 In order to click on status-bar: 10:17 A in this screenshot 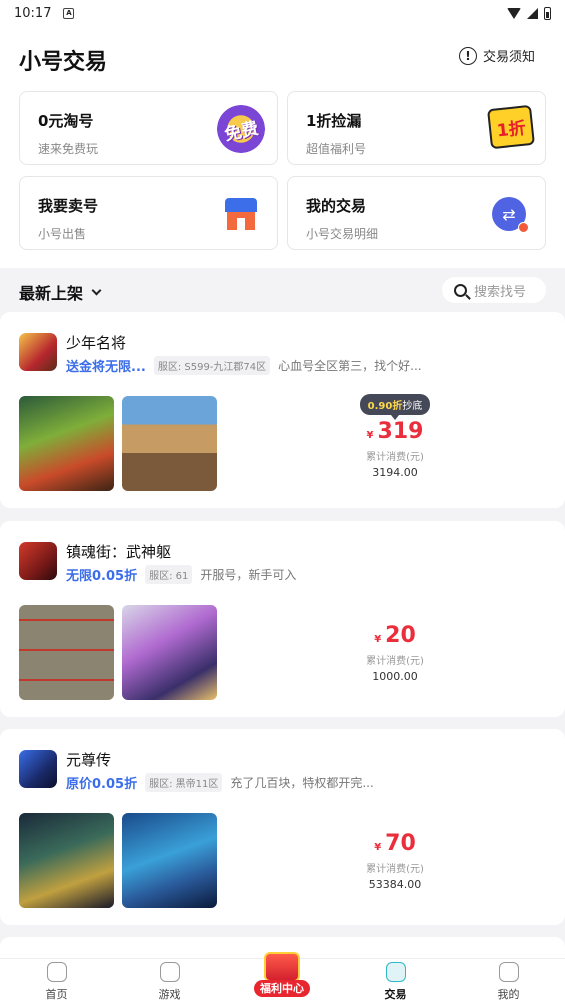, I will do `click(282, 13)`.